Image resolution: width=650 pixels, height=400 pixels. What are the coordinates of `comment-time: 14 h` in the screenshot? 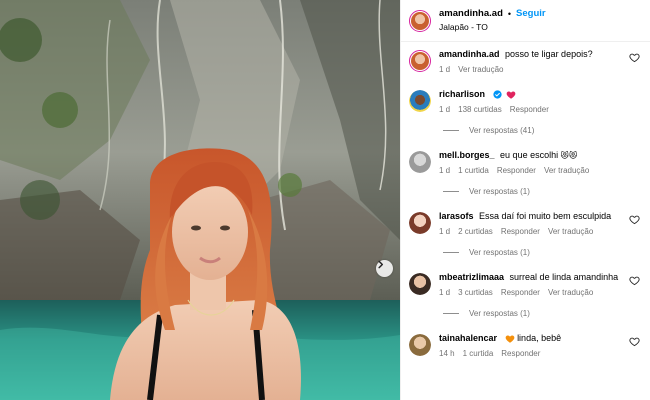 It's located at (447, 353).